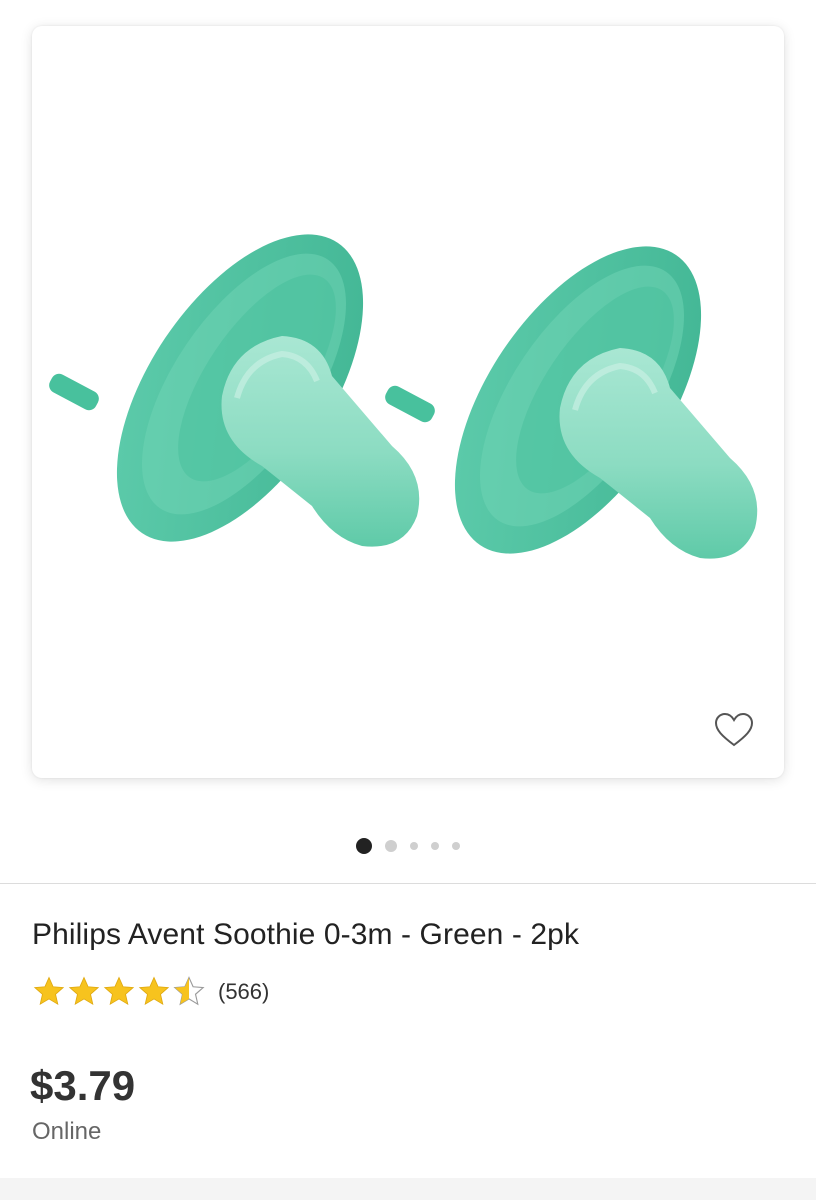 The height and width of the screenshot is (1200, 816). What do you see at coordinates (67, 1131) in the screenshot?
I see `sales-channel: Online` at bounding box center [67, 1131].